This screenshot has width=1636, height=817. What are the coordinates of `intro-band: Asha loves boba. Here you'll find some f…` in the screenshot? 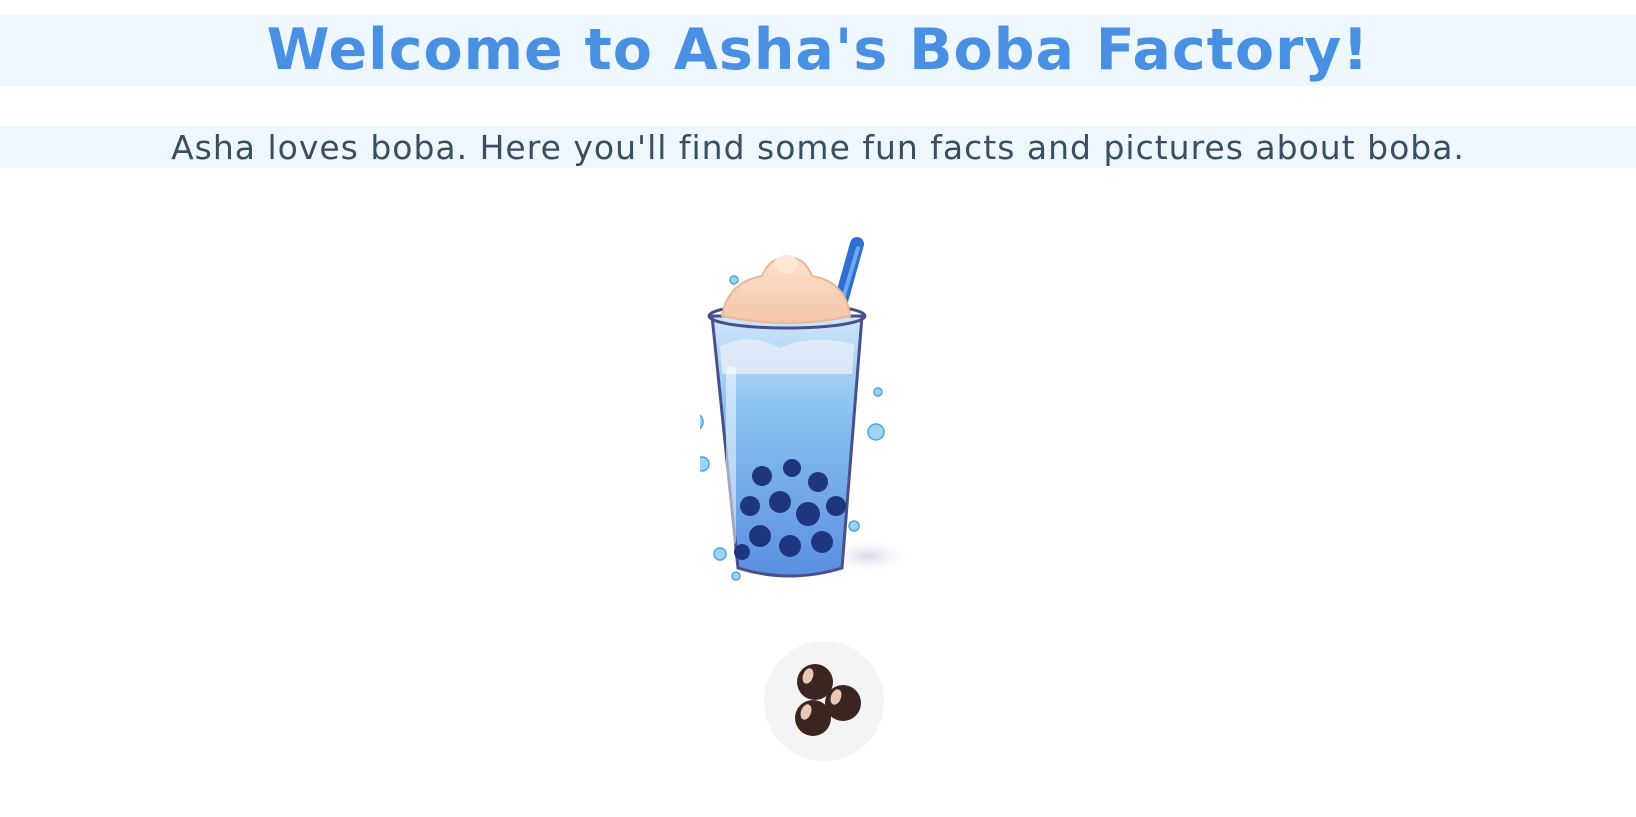 It's located at (818, 147).